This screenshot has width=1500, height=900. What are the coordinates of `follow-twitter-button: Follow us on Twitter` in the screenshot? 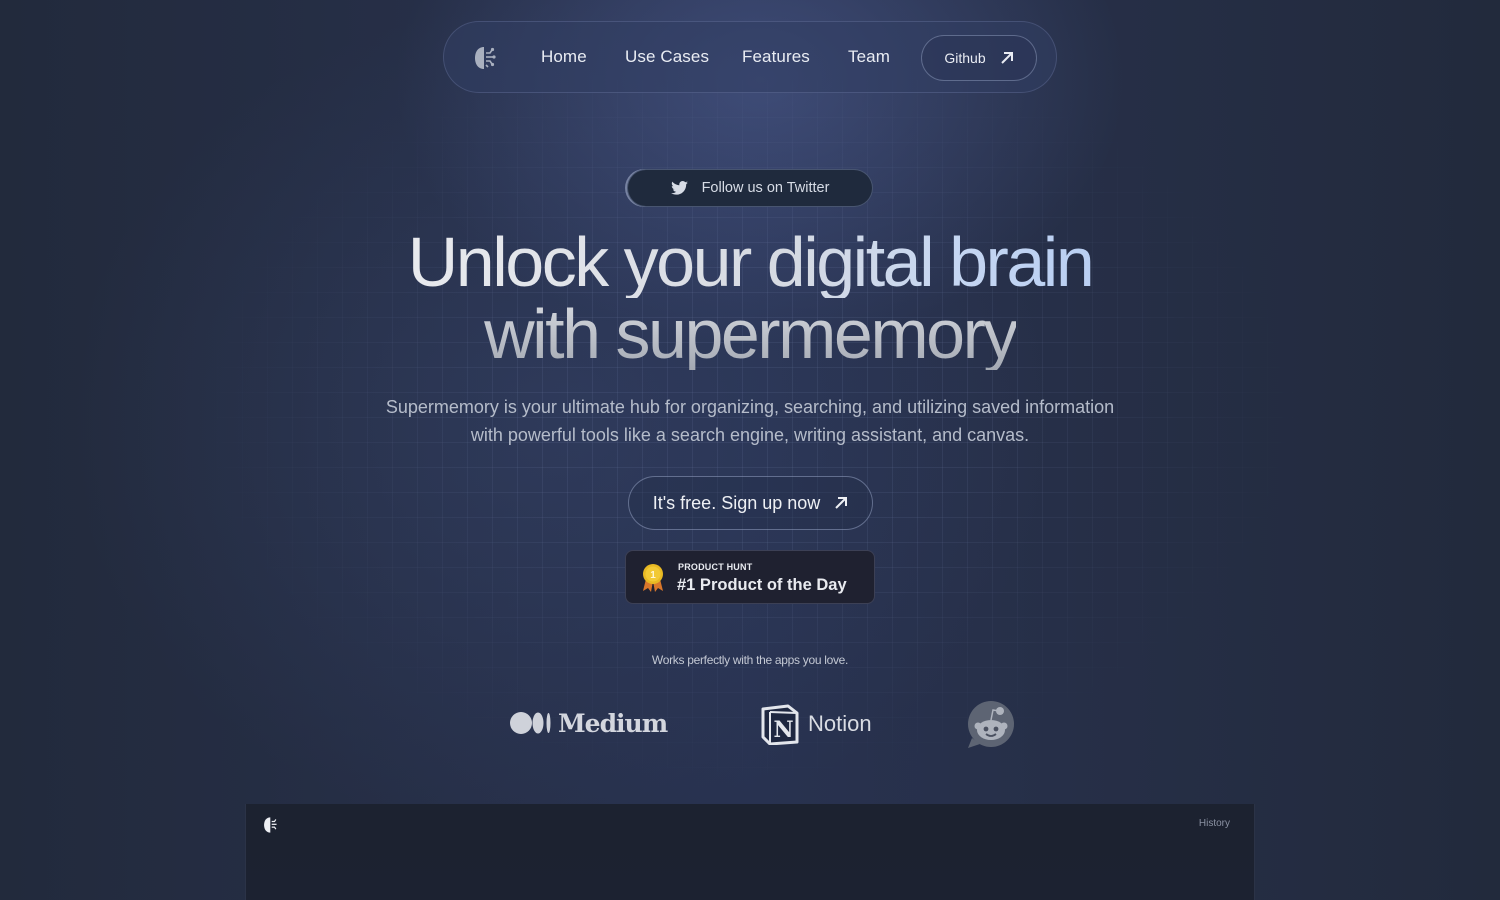 It's located at (750, 188).